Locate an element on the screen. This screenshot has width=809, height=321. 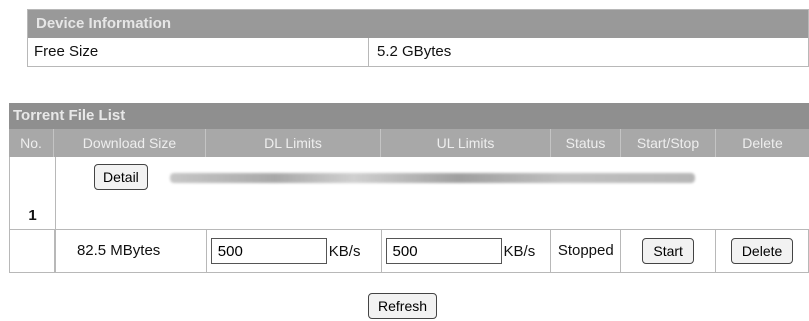
download-size-value: 82.5 MBytes is located at coordinates (131, 251).